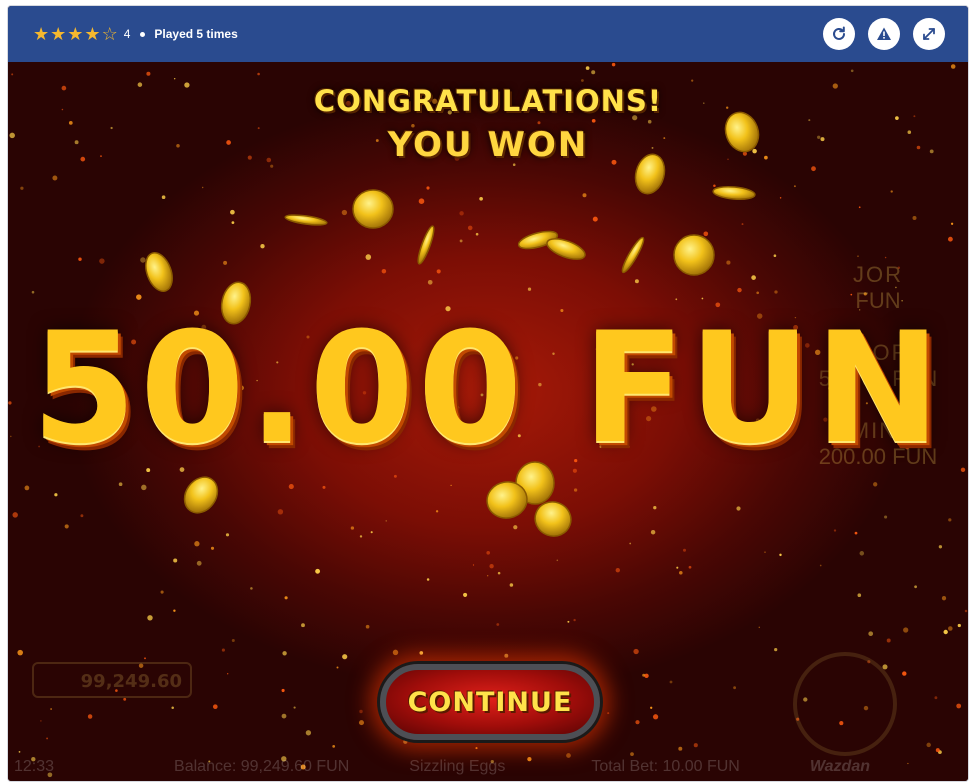  I want to click on star-empty-icon: ☆, so click(110, 34).